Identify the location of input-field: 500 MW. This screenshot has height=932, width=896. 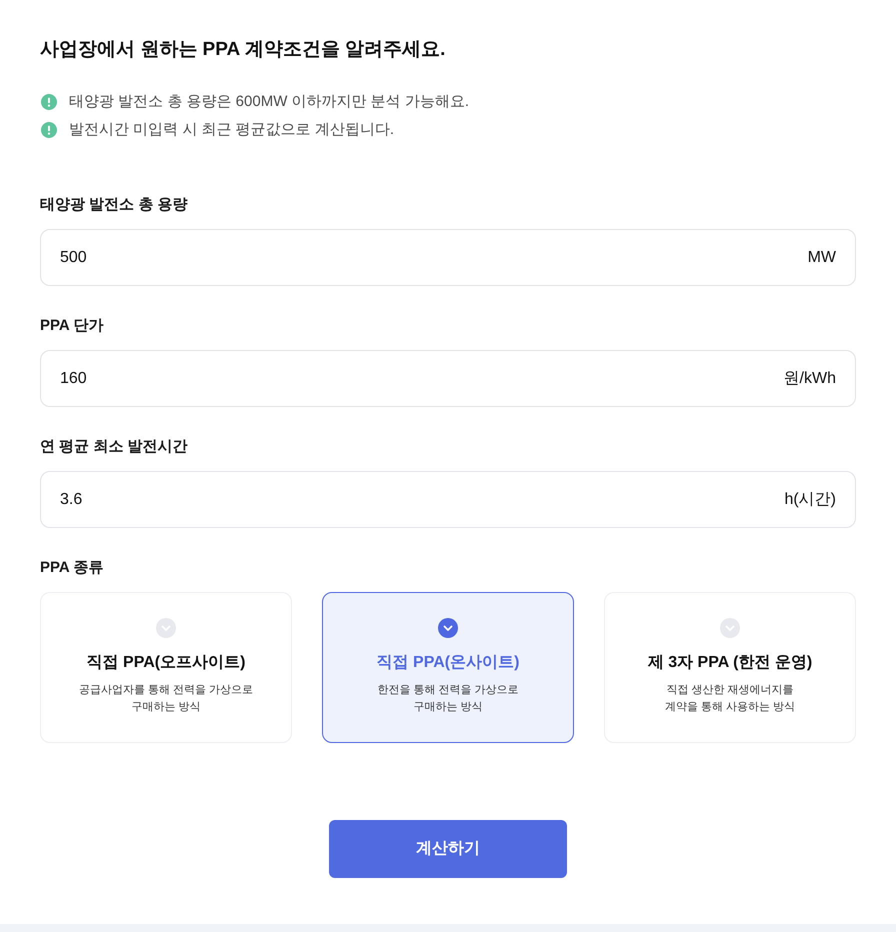
(448, 257).